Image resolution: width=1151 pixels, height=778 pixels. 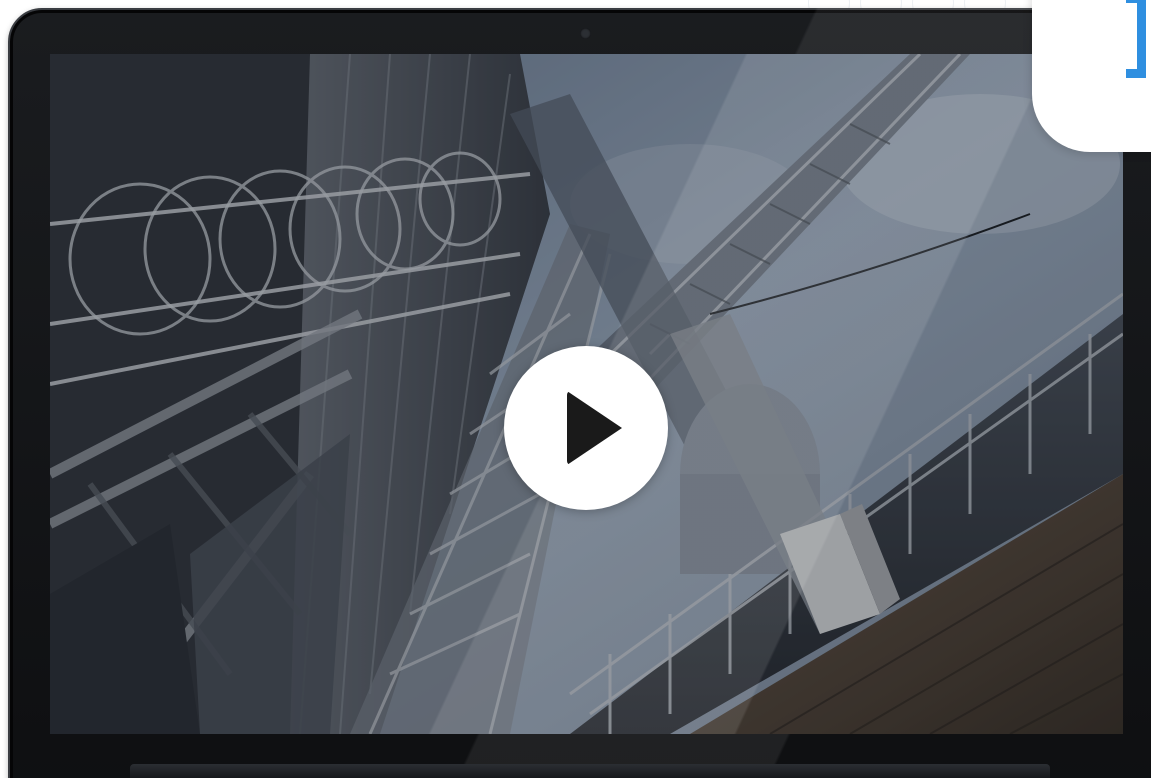 What do you see at coordinates (590, 771) in the screenshot?
I see `laptop-base` at bounding box center [590, 771].